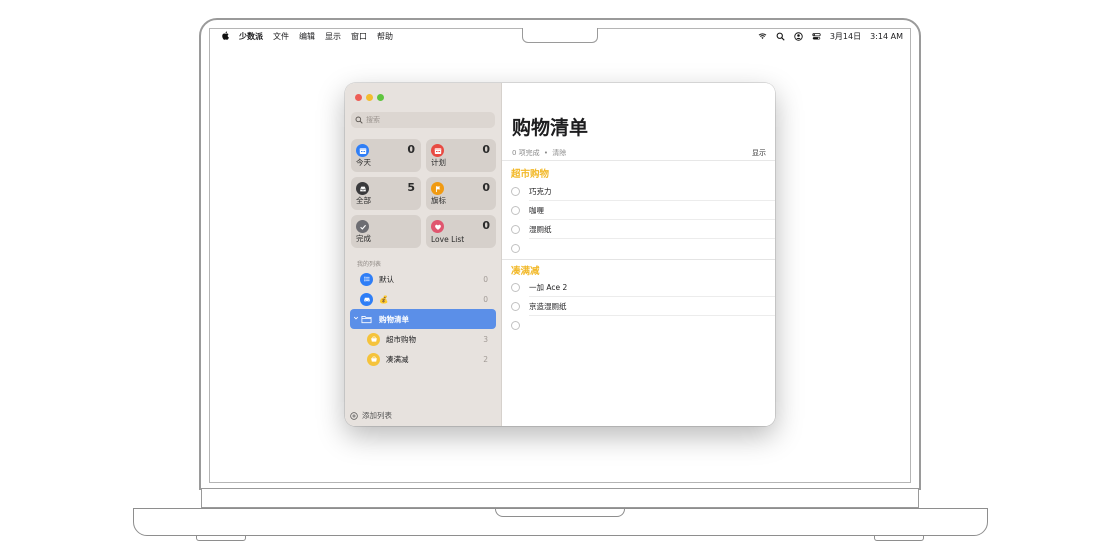 The image size is (1120, 560). Describe the element at coordinates (362, 226) in the screenshot. I see `checkmark-icon` at that location.